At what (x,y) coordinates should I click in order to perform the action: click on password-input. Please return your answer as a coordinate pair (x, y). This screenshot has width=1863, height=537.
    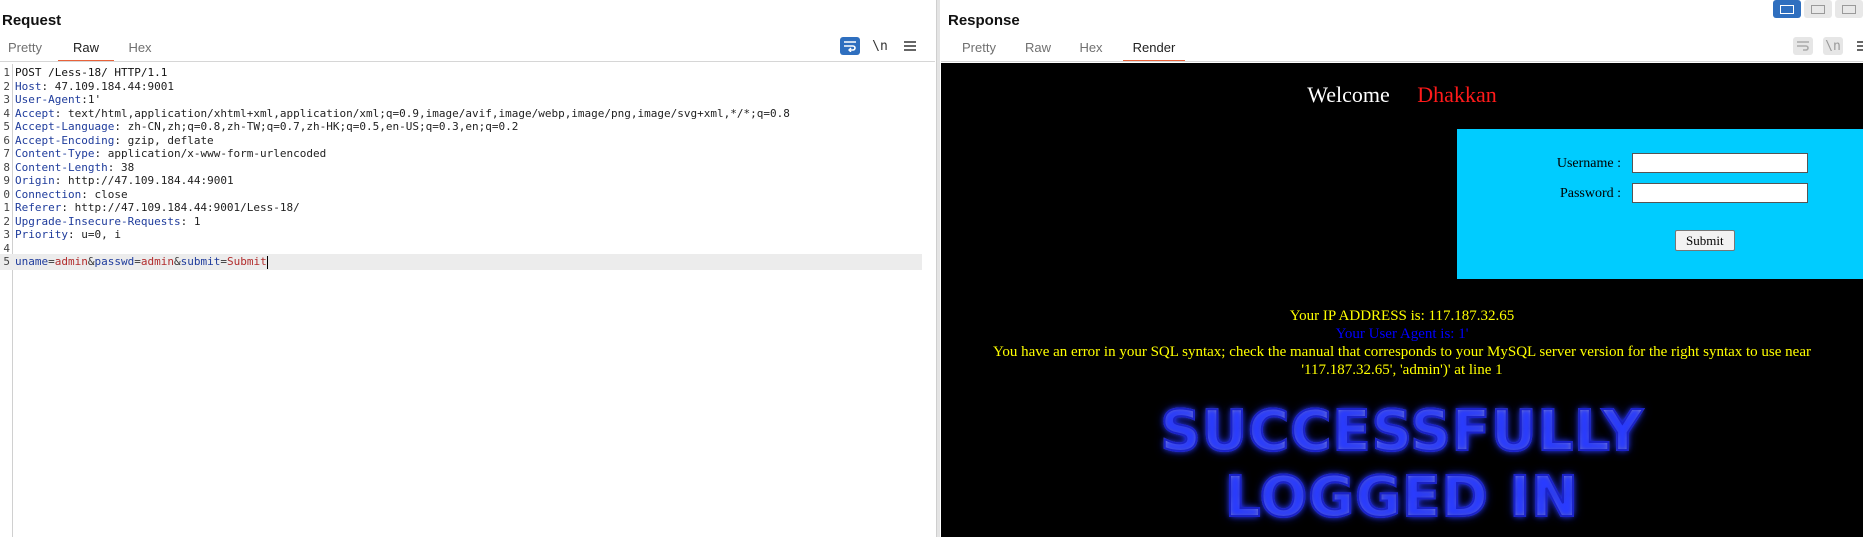
    Looking at the image, I should click on (1720, 193).